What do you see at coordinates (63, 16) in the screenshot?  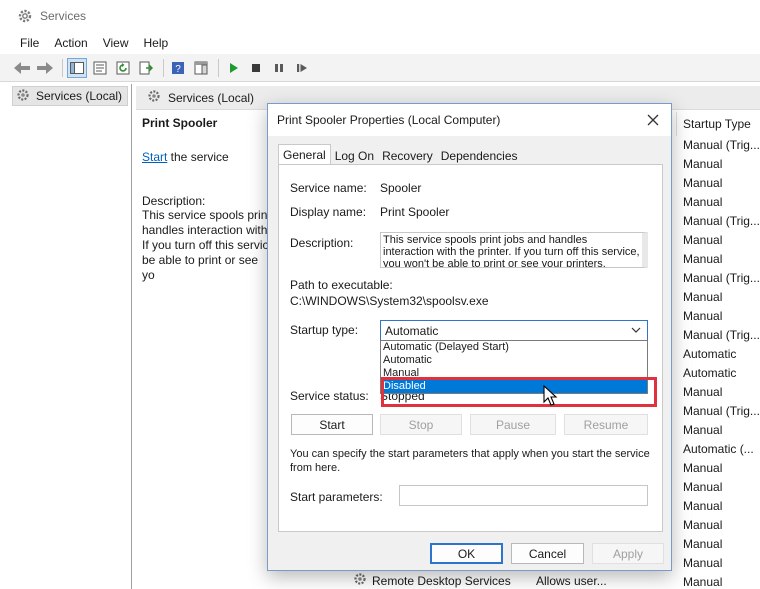 I see `window-title: Services` at bounding box center [63, 16].